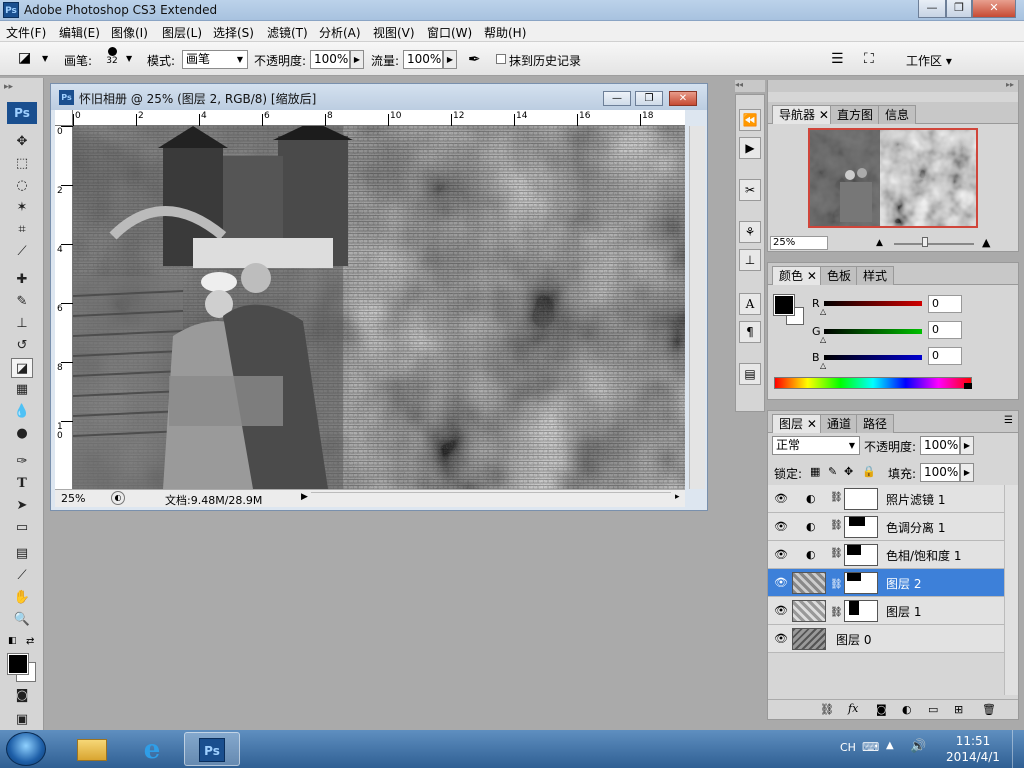 The image size is (1024, 768). What do you see at coordinates (784, 305) in the screenshot?
I see `color-fg-swatch` at bounding box center [784, 305].